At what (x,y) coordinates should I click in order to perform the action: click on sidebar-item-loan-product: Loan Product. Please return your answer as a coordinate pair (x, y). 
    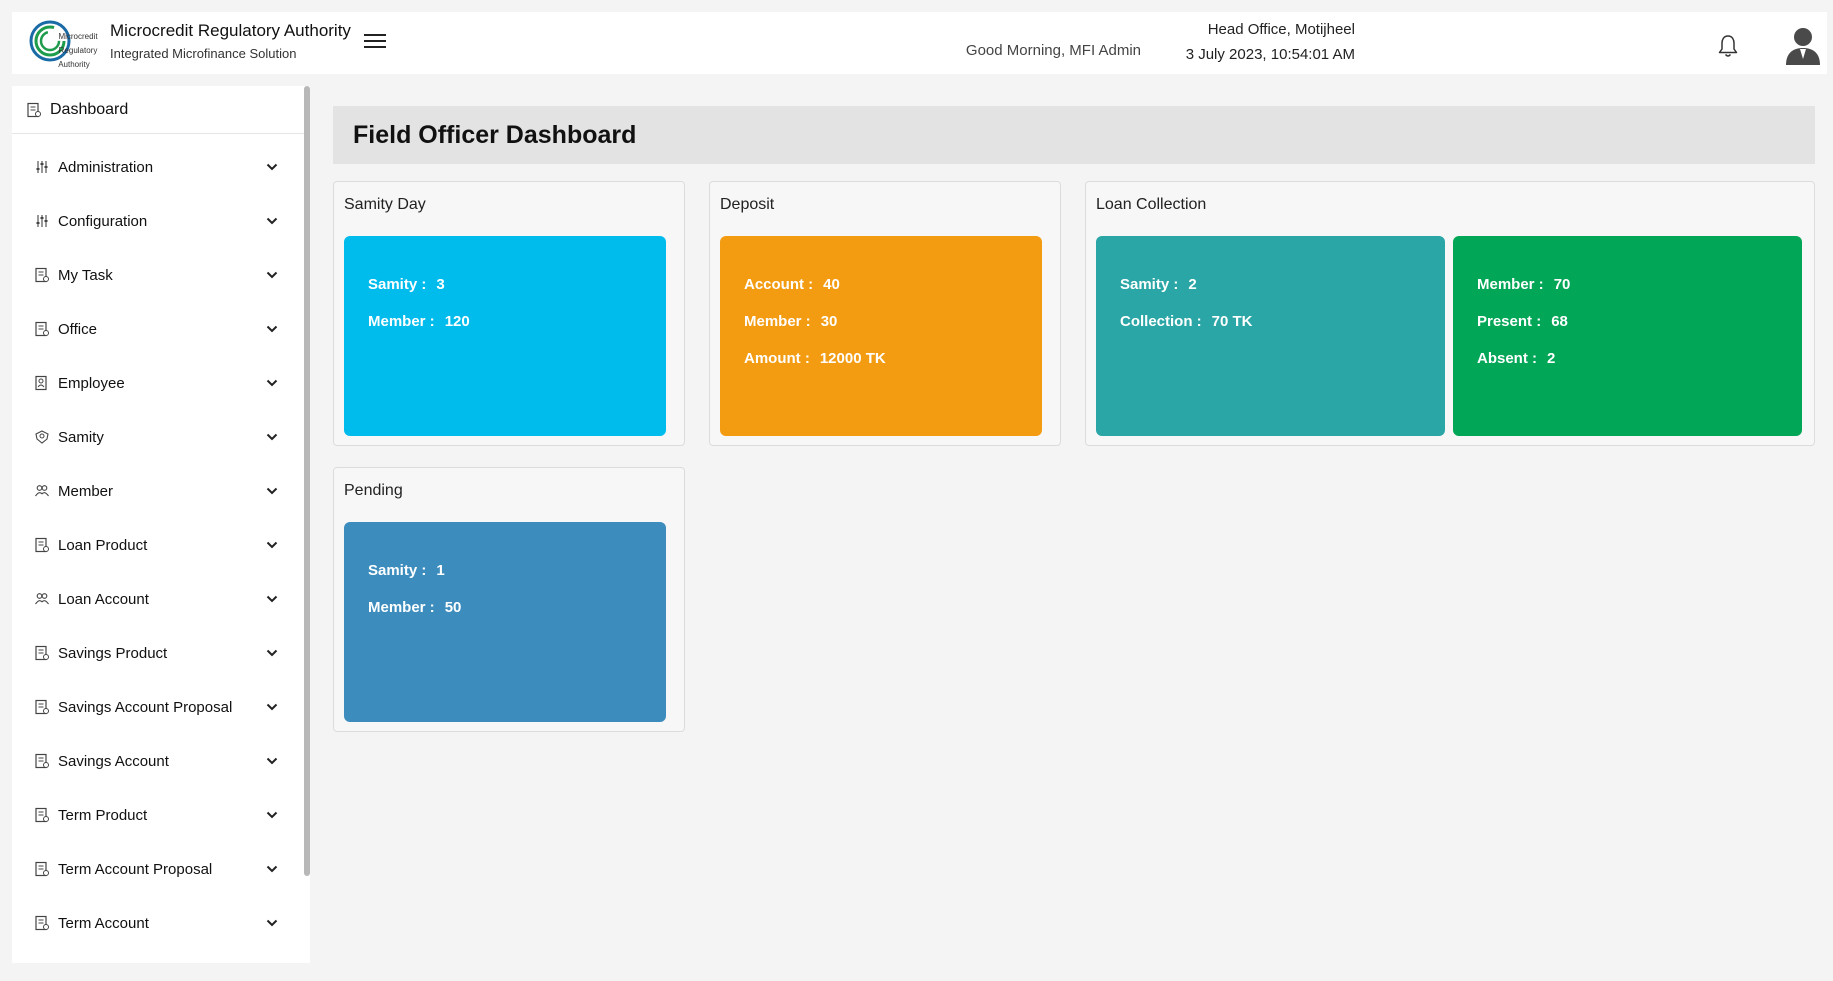
    Looking at the image, I should click on (158, 545).